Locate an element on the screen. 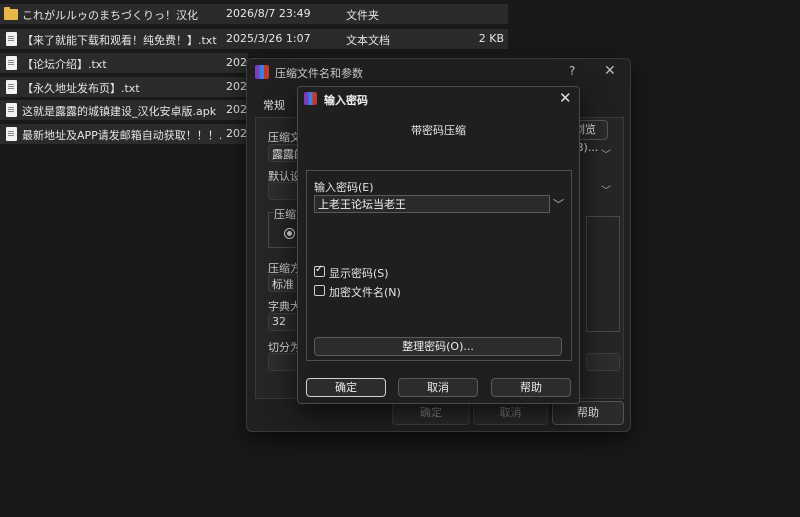 Image resolution: width=800 pixels, height=517 pixels. dialog-title: 压缩文件名和参数 is located at coordinates (319, 73).